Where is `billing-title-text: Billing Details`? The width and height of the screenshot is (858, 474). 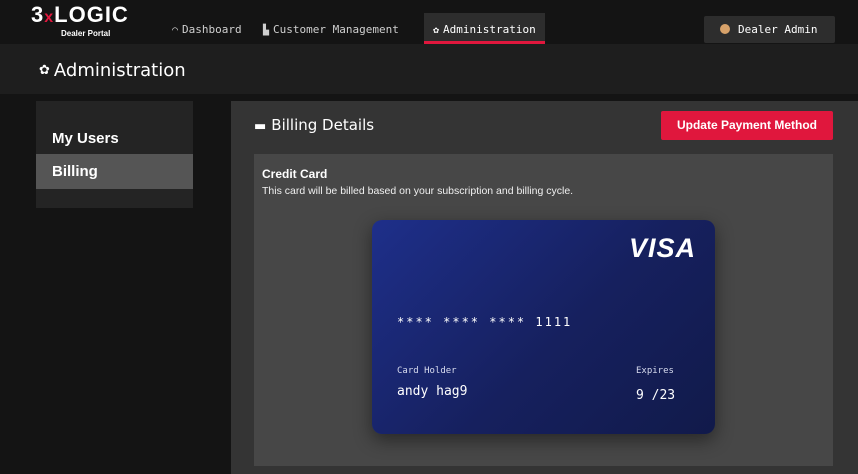
billing-title-text: Billing Details is located at coordinates (323, 125).